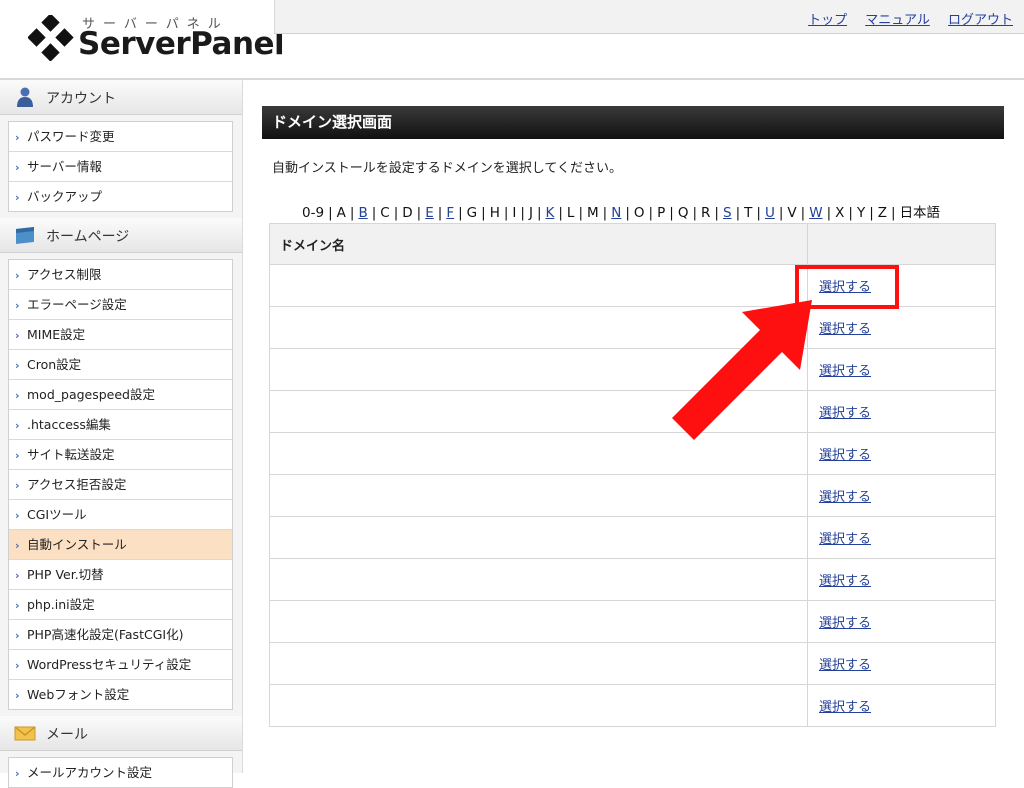 The width and height of the screenshot is (1024, 788). Describe the element at coordinates (538, 244) in the screenshot. I see `column-header-domain: ドメイン名` at that location.